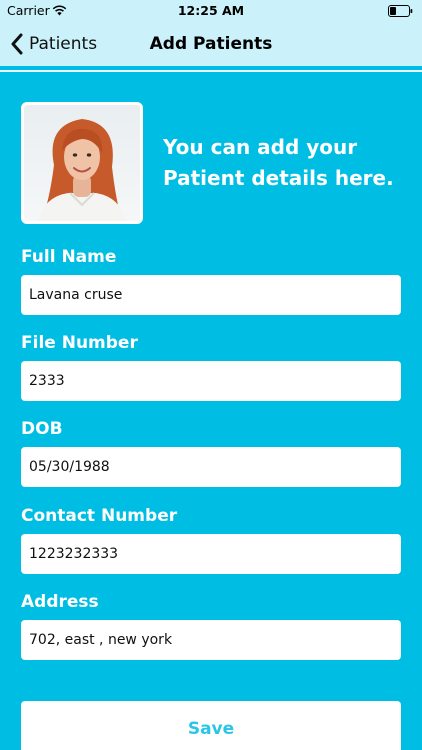  Describe the element at coordinates (42, 429) in the screenshot. I see `dob-label: DOB` at that location.